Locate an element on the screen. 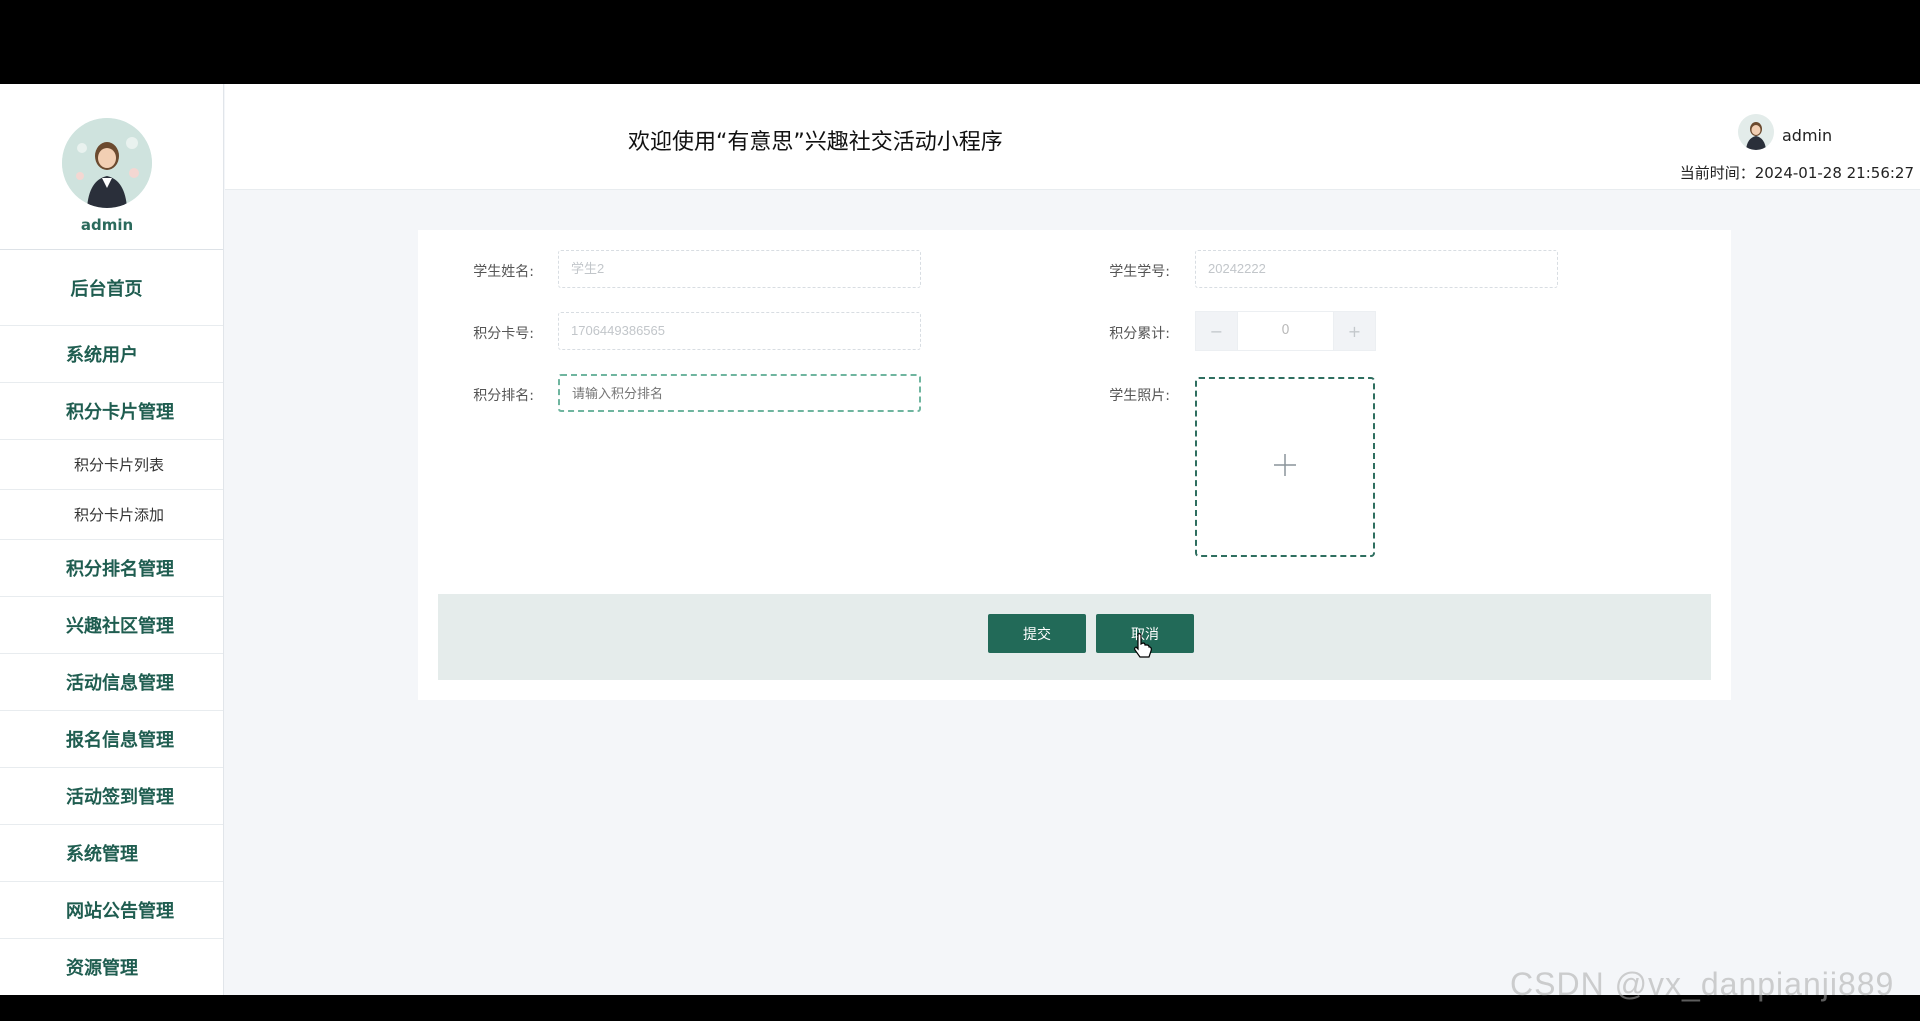 The width and height of the screenshot is (1920, 1021). sidebar-item-label: 积分卡片管理 is located at coordinates (120, 412).